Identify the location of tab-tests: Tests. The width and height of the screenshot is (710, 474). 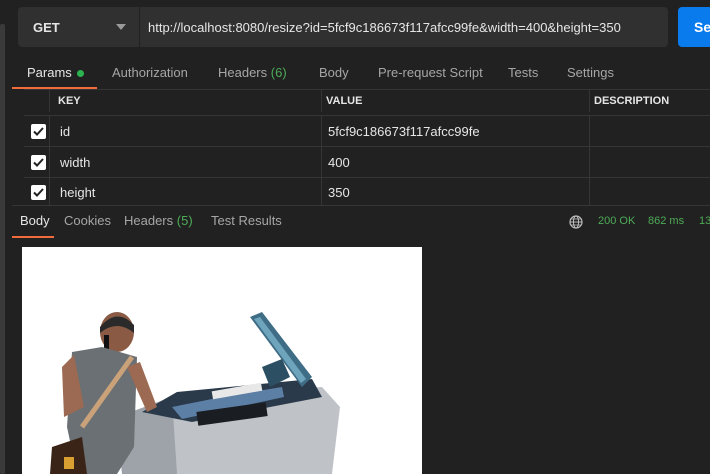
(523, 73).